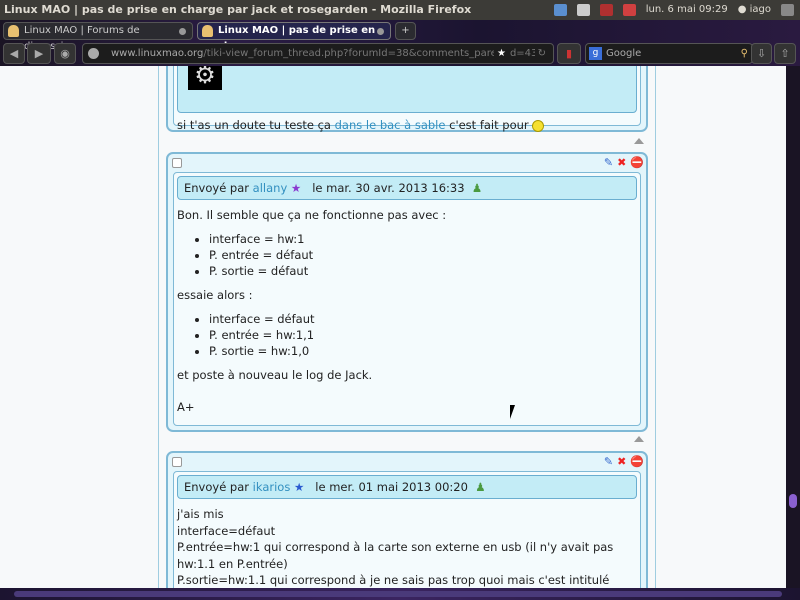 Image resolution: width=800 pixels, height=600 pixels. Describe the element at coordinates (583, 10) in the screenshot. I see `mail-icon` at that location.